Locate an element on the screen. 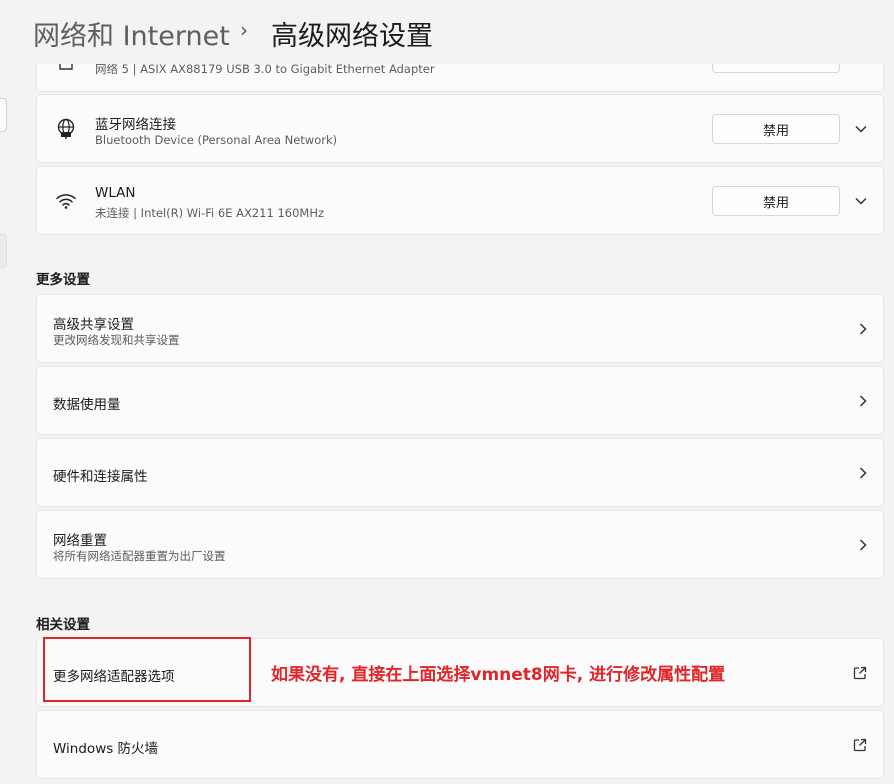  settings-item-title: Windows 防火墙 is located at coordinates (106, 749).